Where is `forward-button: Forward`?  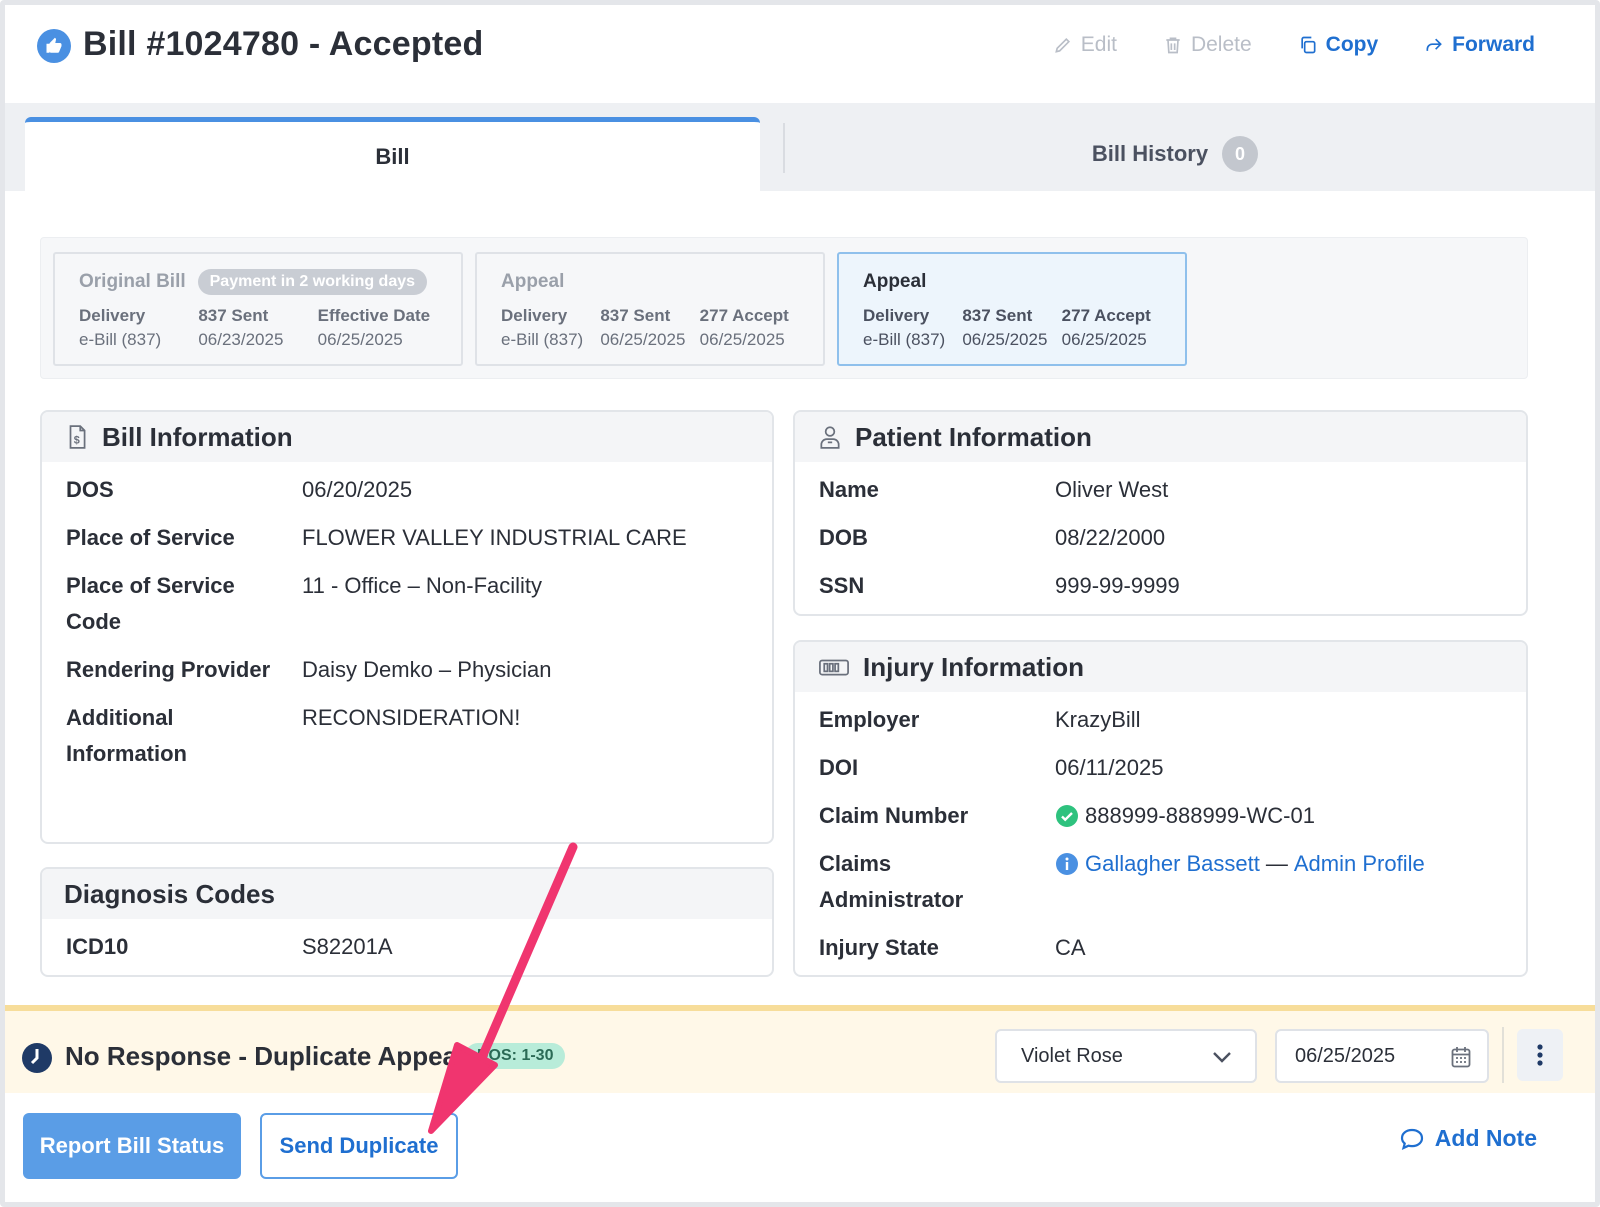
forward-button: Forward is located at coordinates (1479, 45).